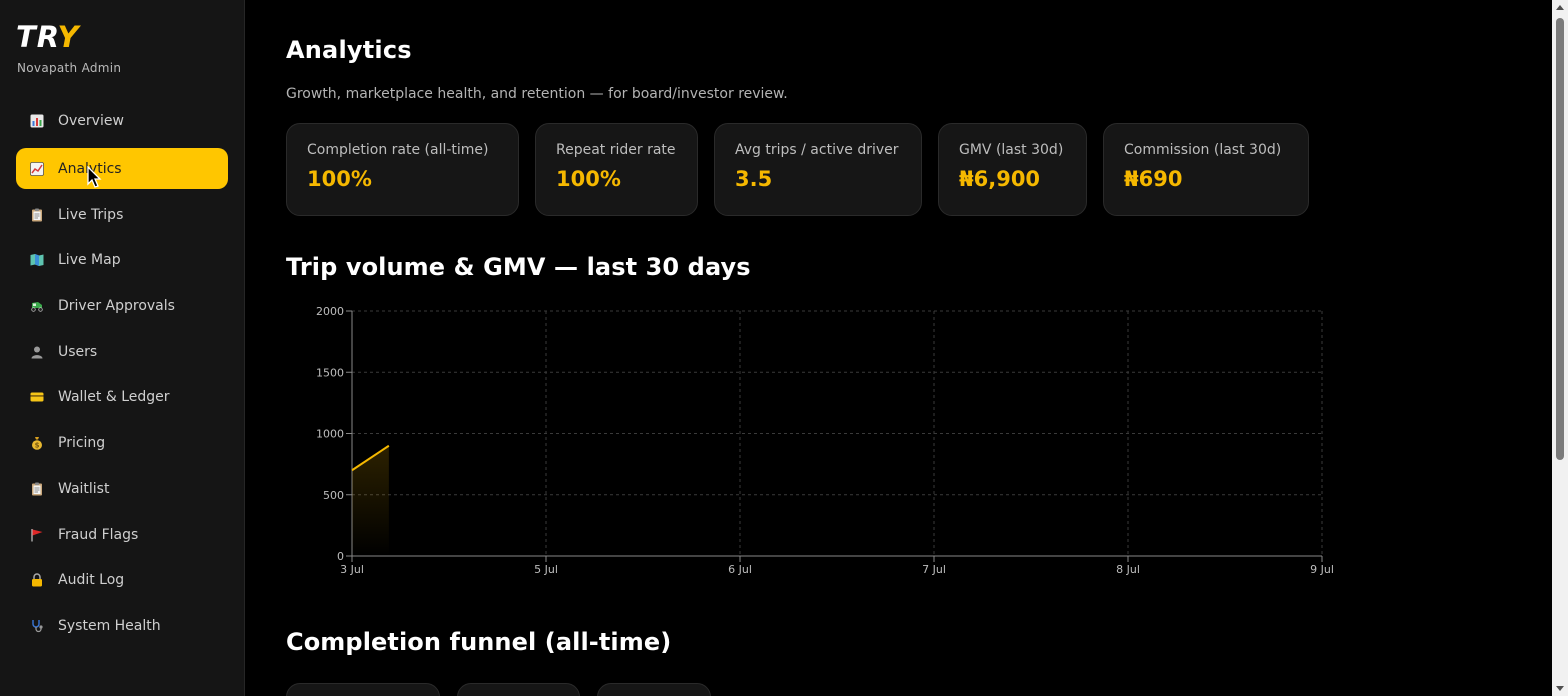 This screenshot has height=696, width=1568. I want to click on rickshaw-icon, so click(37, 306).